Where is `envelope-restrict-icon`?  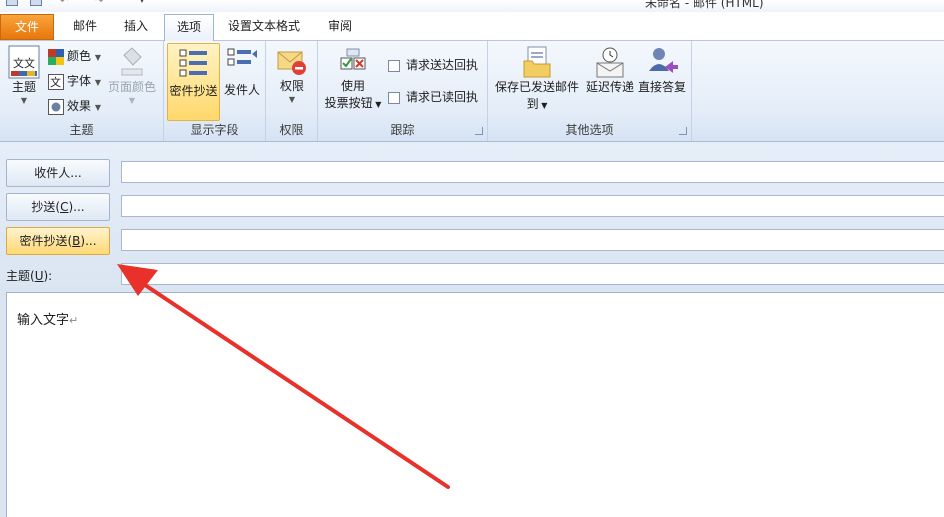
envelope-restrict-icon is located at coordinates (291, 63).